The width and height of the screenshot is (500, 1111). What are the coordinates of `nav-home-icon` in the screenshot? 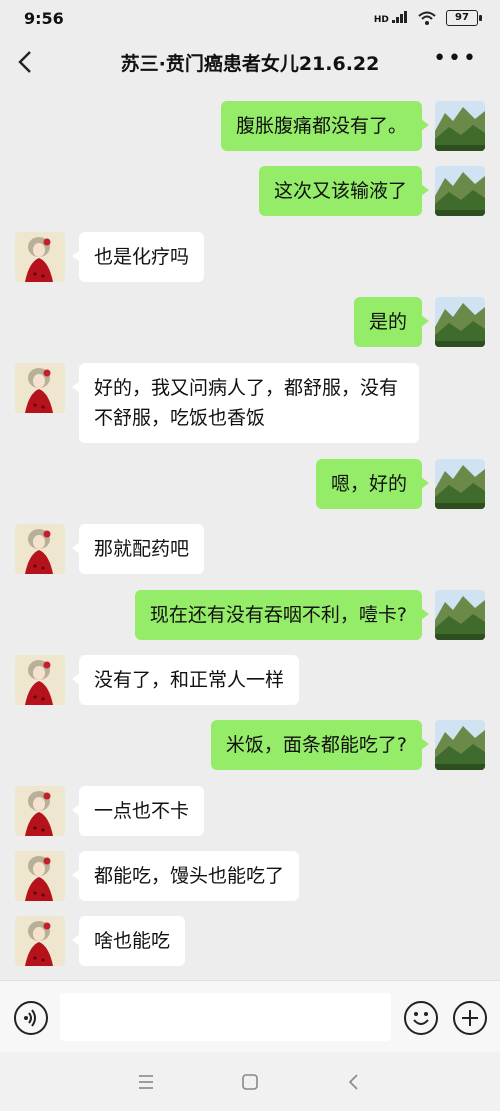 It's located at (250, 1082).